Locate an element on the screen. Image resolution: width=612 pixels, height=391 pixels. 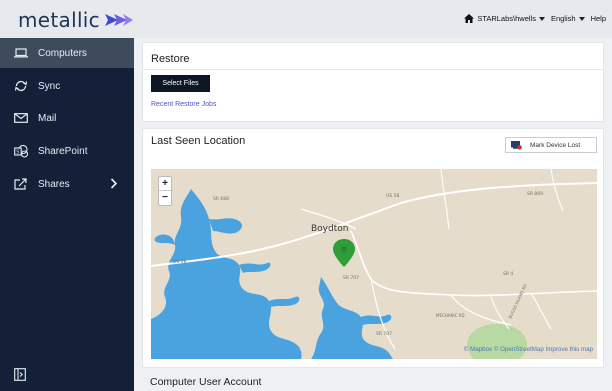
map-road-label: SR 4 is located at coordinates (508, 274).